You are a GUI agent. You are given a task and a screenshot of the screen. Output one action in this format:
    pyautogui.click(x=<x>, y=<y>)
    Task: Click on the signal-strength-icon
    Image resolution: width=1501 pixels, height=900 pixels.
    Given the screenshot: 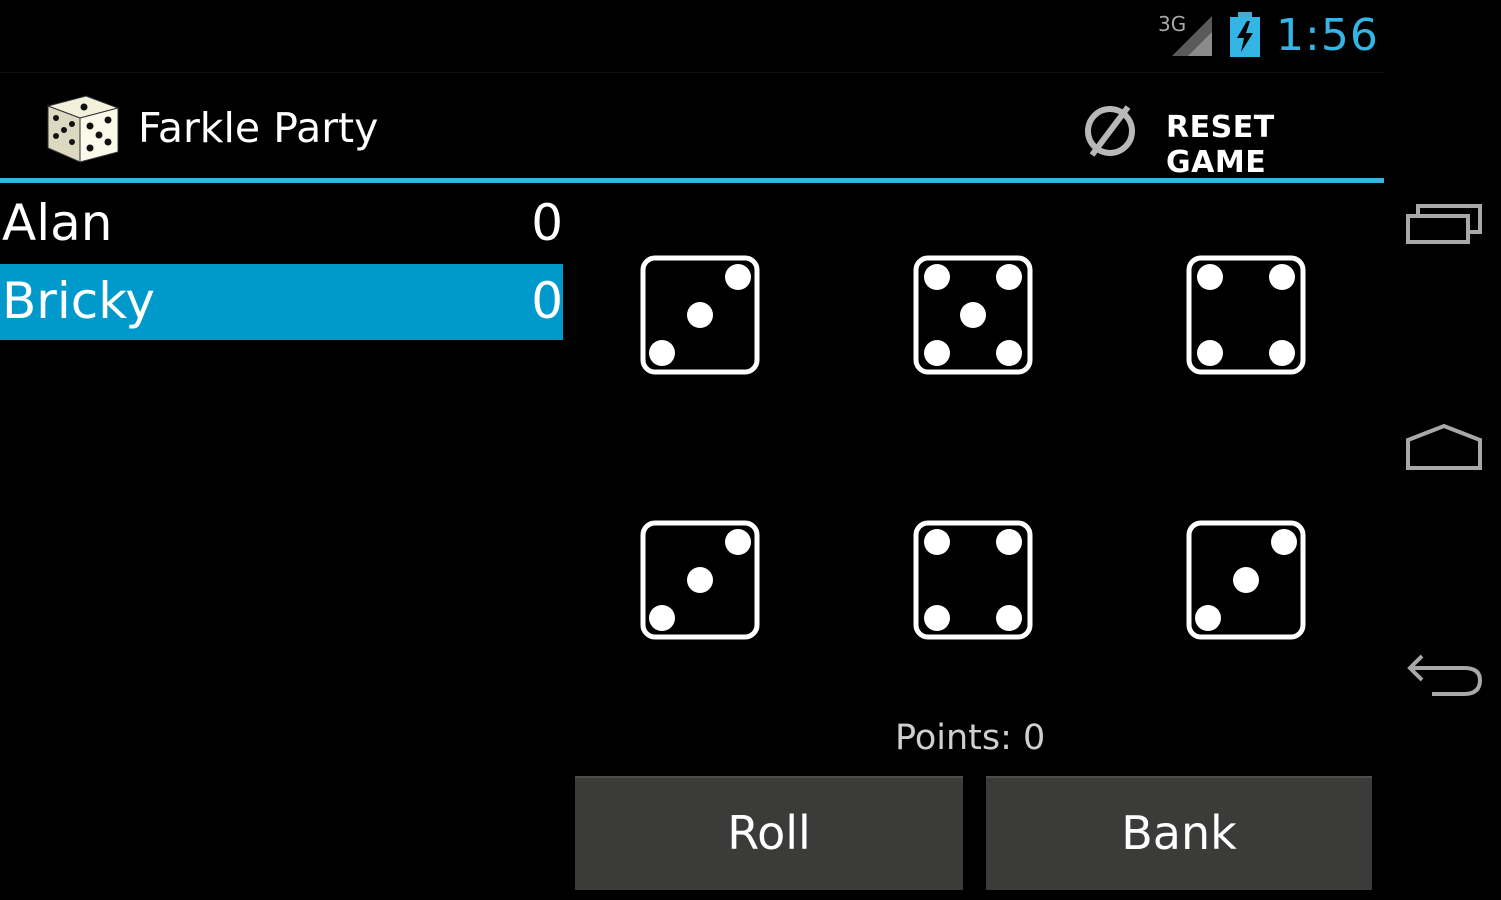 What is the action you would take?
    pyautogui.click(x=1192, y=36)
    